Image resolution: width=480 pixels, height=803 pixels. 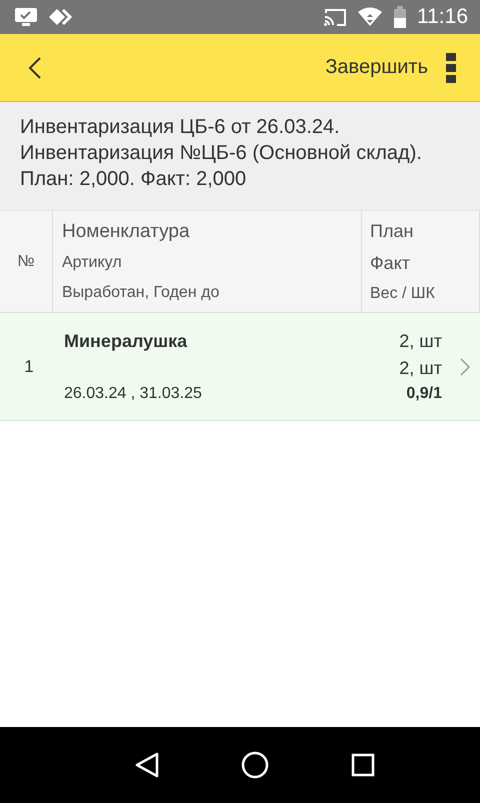 What do you see at coordinates (240, 367) in the screenshot?
I see `table-row: 1 Минералушка 26.03.24 , 31.03.25 2, шт 2, шт 0,9/1` at bounding box center [240, 367].